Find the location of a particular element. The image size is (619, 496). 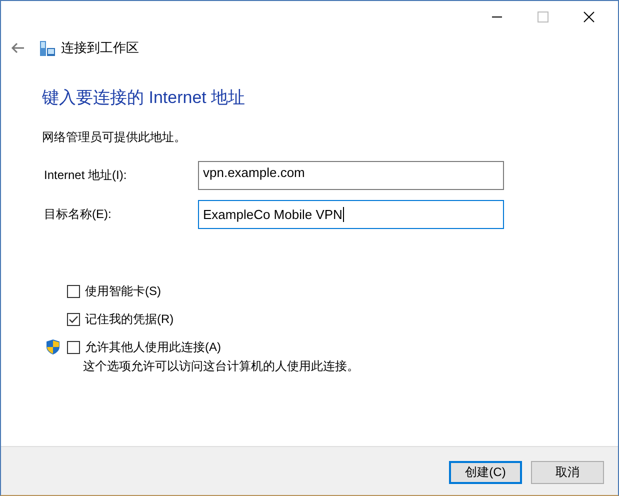

input-field: ExampleCo Mobile VPN is located at coordinates (351, 214).